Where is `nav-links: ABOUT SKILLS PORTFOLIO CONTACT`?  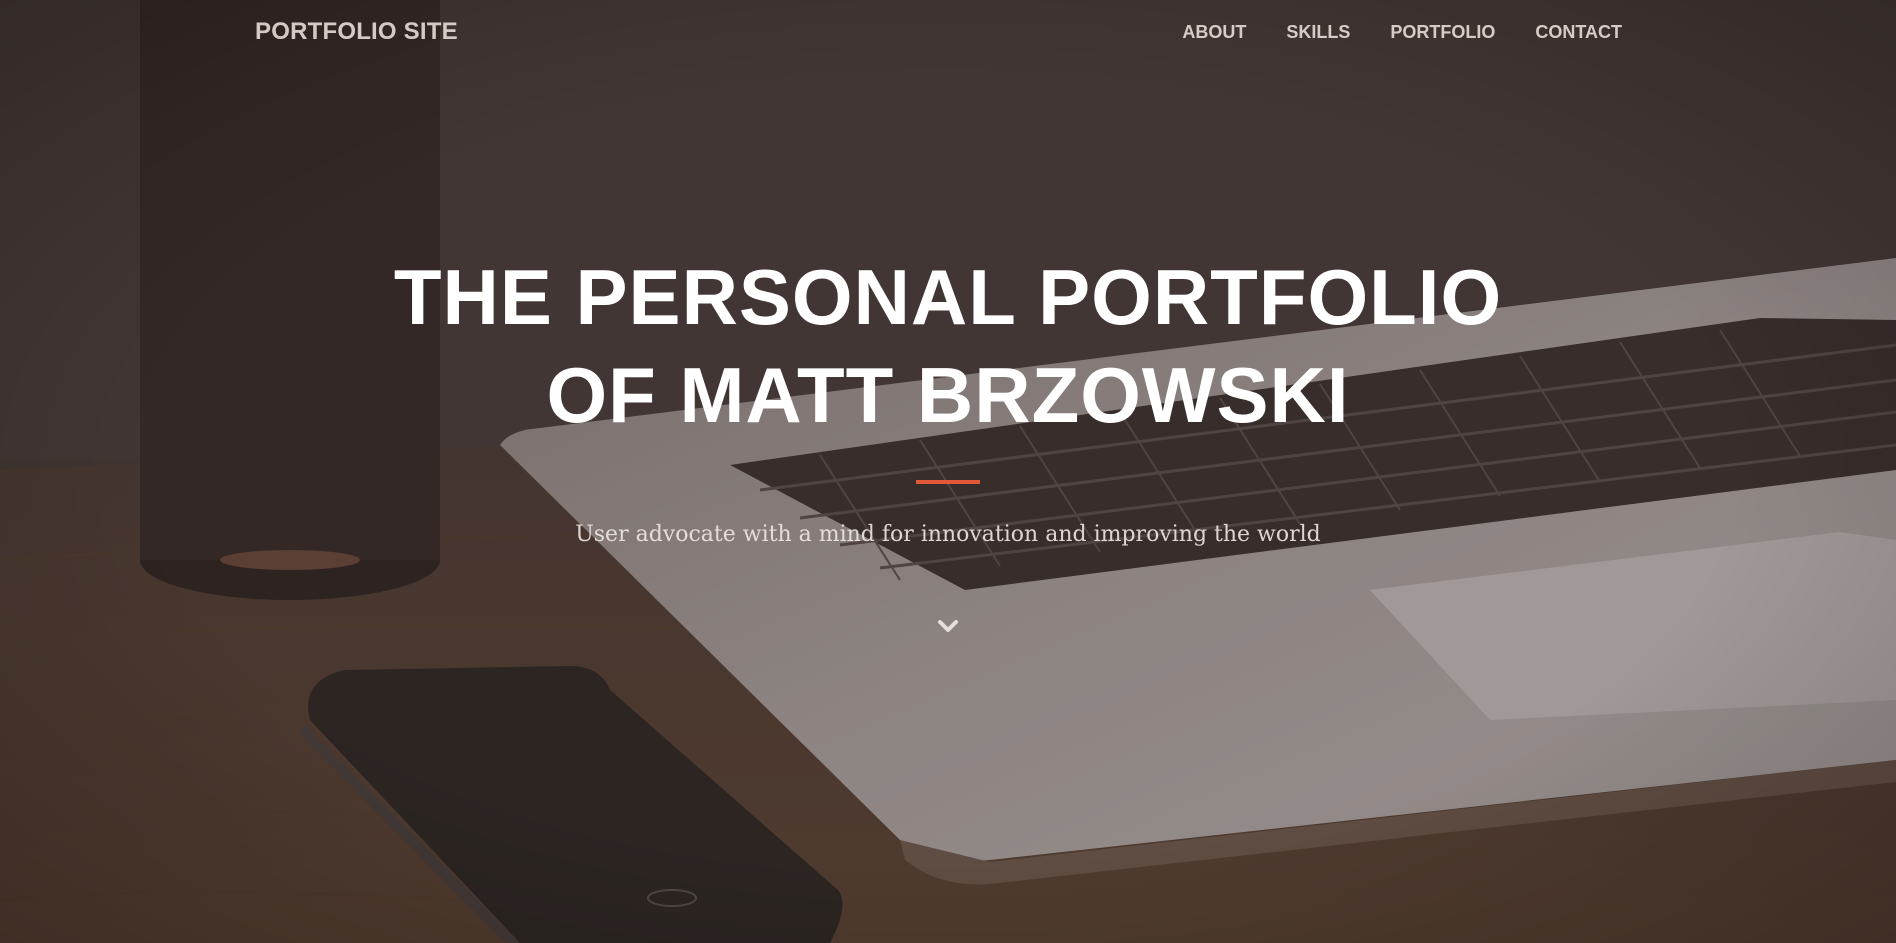
nav-links: ABOUT SKILLS PORTFOLIO CONTACT is located at coordinates (1402, 32).